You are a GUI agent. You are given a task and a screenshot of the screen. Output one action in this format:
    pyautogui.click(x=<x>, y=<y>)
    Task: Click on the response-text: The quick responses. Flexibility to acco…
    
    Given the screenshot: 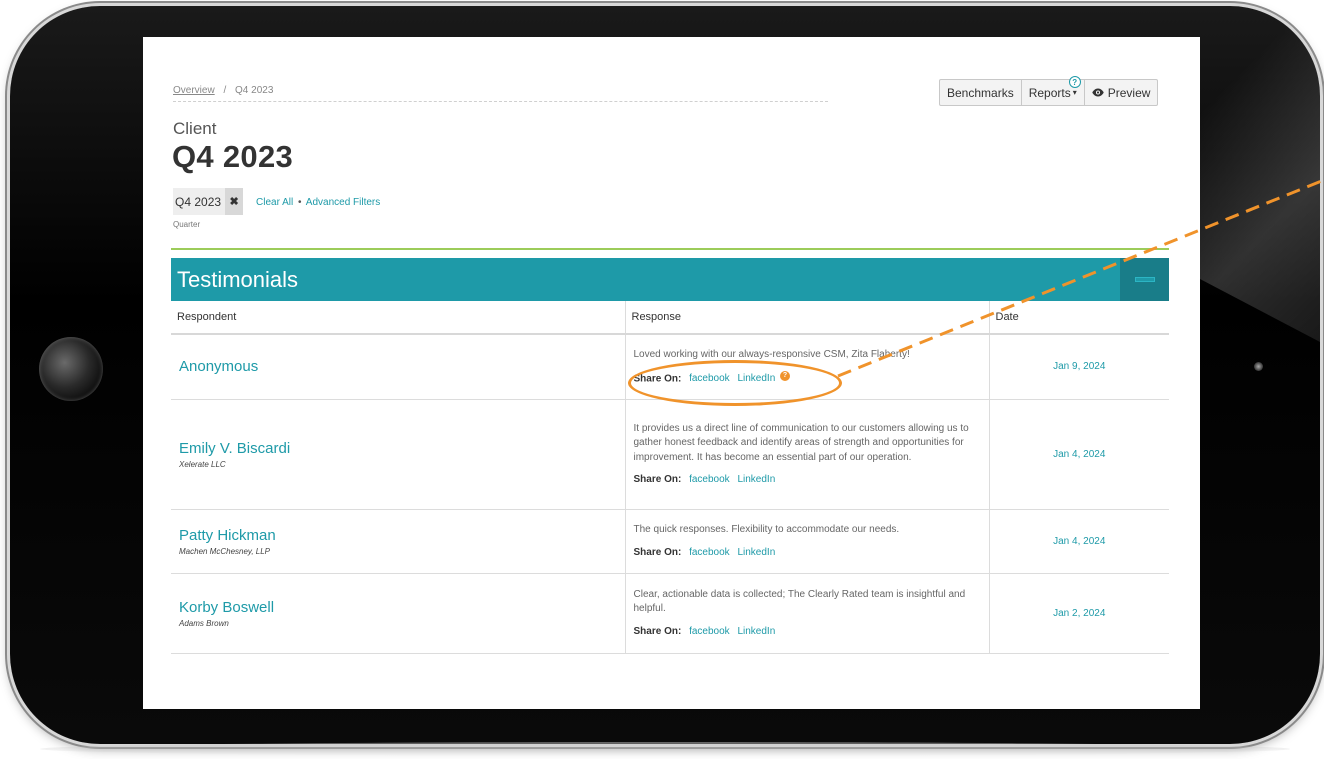 What is the action you would take?
    pyautogui.click(x=766, y=529)
    